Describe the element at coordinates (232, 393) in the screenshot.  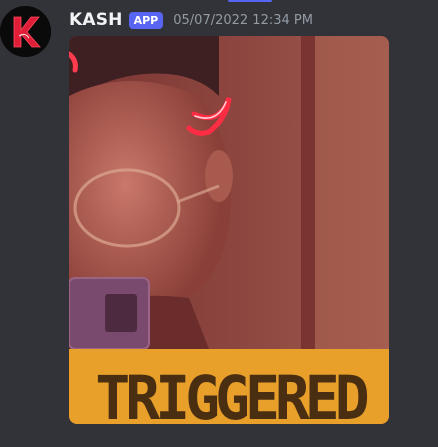
I see `triggered-caption: TRIGGERED` at that location.